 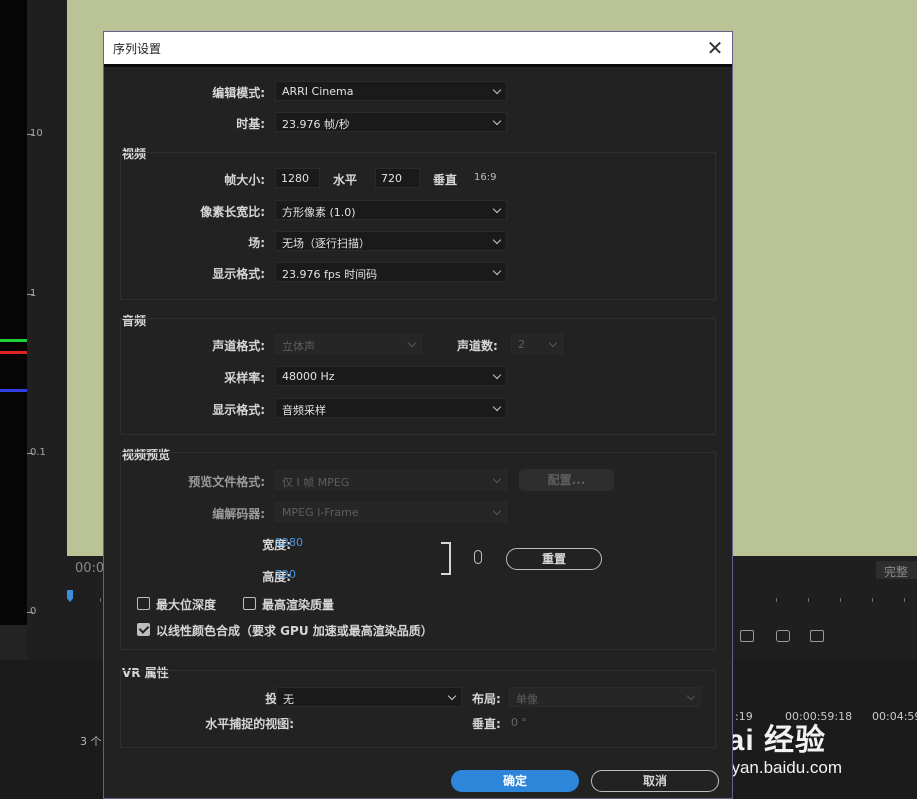 I want to click on playhead-timecode: 00:0, so click(x=89, y=568).